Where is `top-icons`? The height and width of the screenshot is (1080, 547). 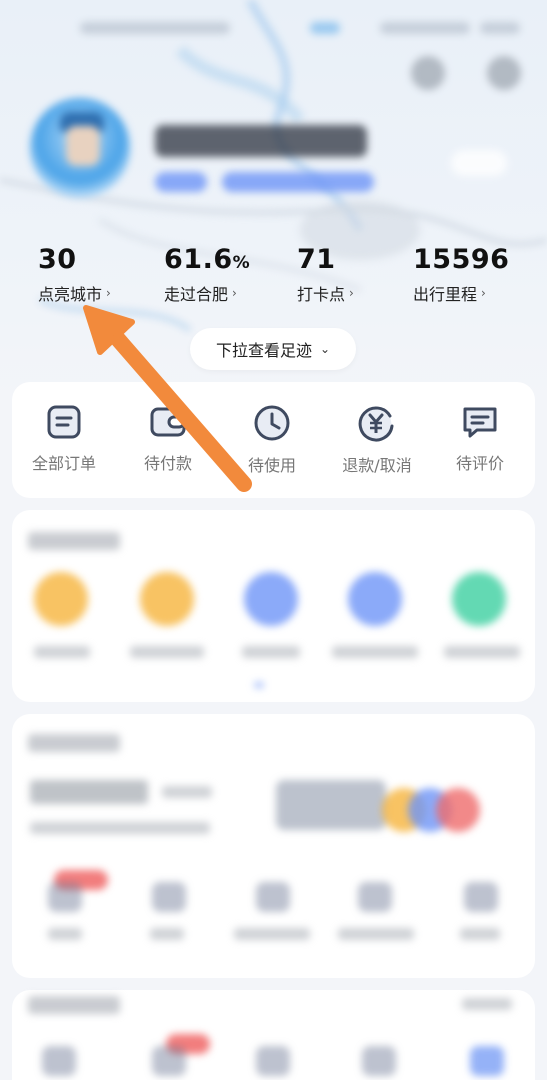
top-icons is located at coordinates (466, 73).